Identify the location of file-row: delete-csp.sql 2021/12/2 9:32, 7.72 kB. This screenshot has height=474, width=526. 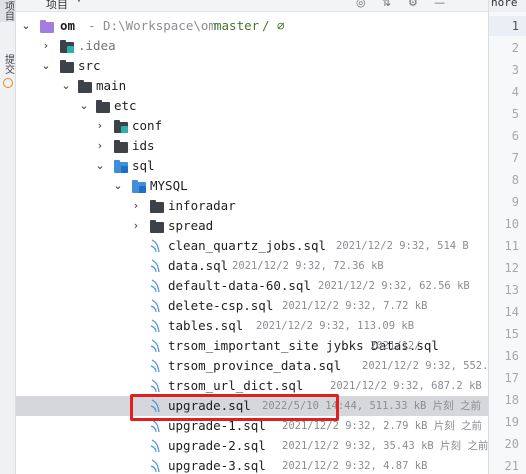
(252, 306).